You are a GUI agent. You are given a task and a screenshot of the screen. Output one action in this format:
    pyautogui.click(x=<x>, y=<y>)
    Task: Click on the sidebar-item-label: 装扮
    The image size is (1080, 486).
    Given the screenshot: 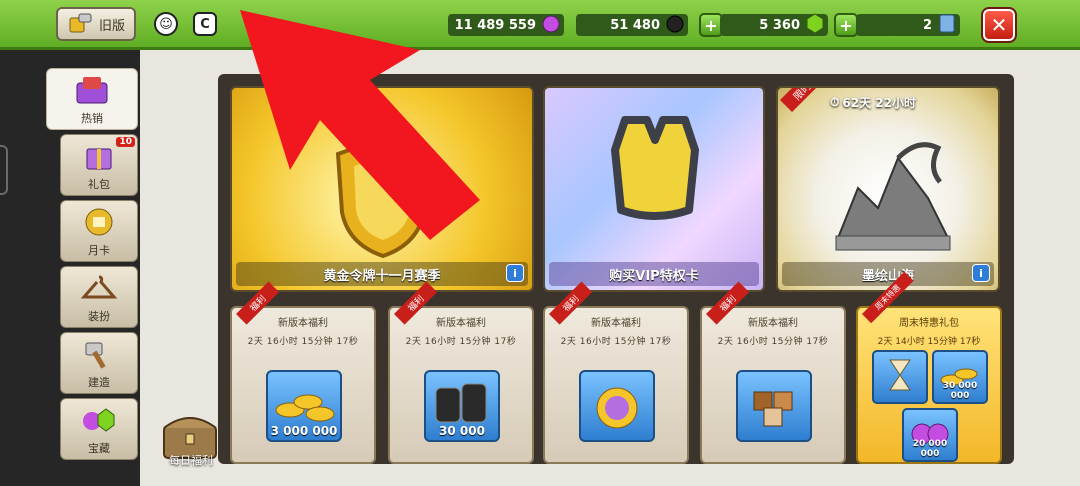 What is the action you would take?
    pyautogui.click(x=99, y=316)
    